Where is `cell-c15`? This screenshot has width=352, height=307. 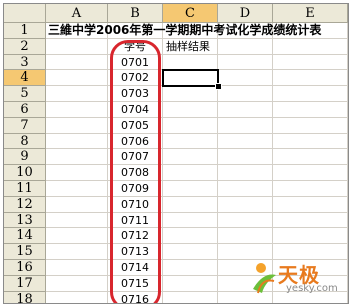 cell-c15 is located at coordinates (190, 252).